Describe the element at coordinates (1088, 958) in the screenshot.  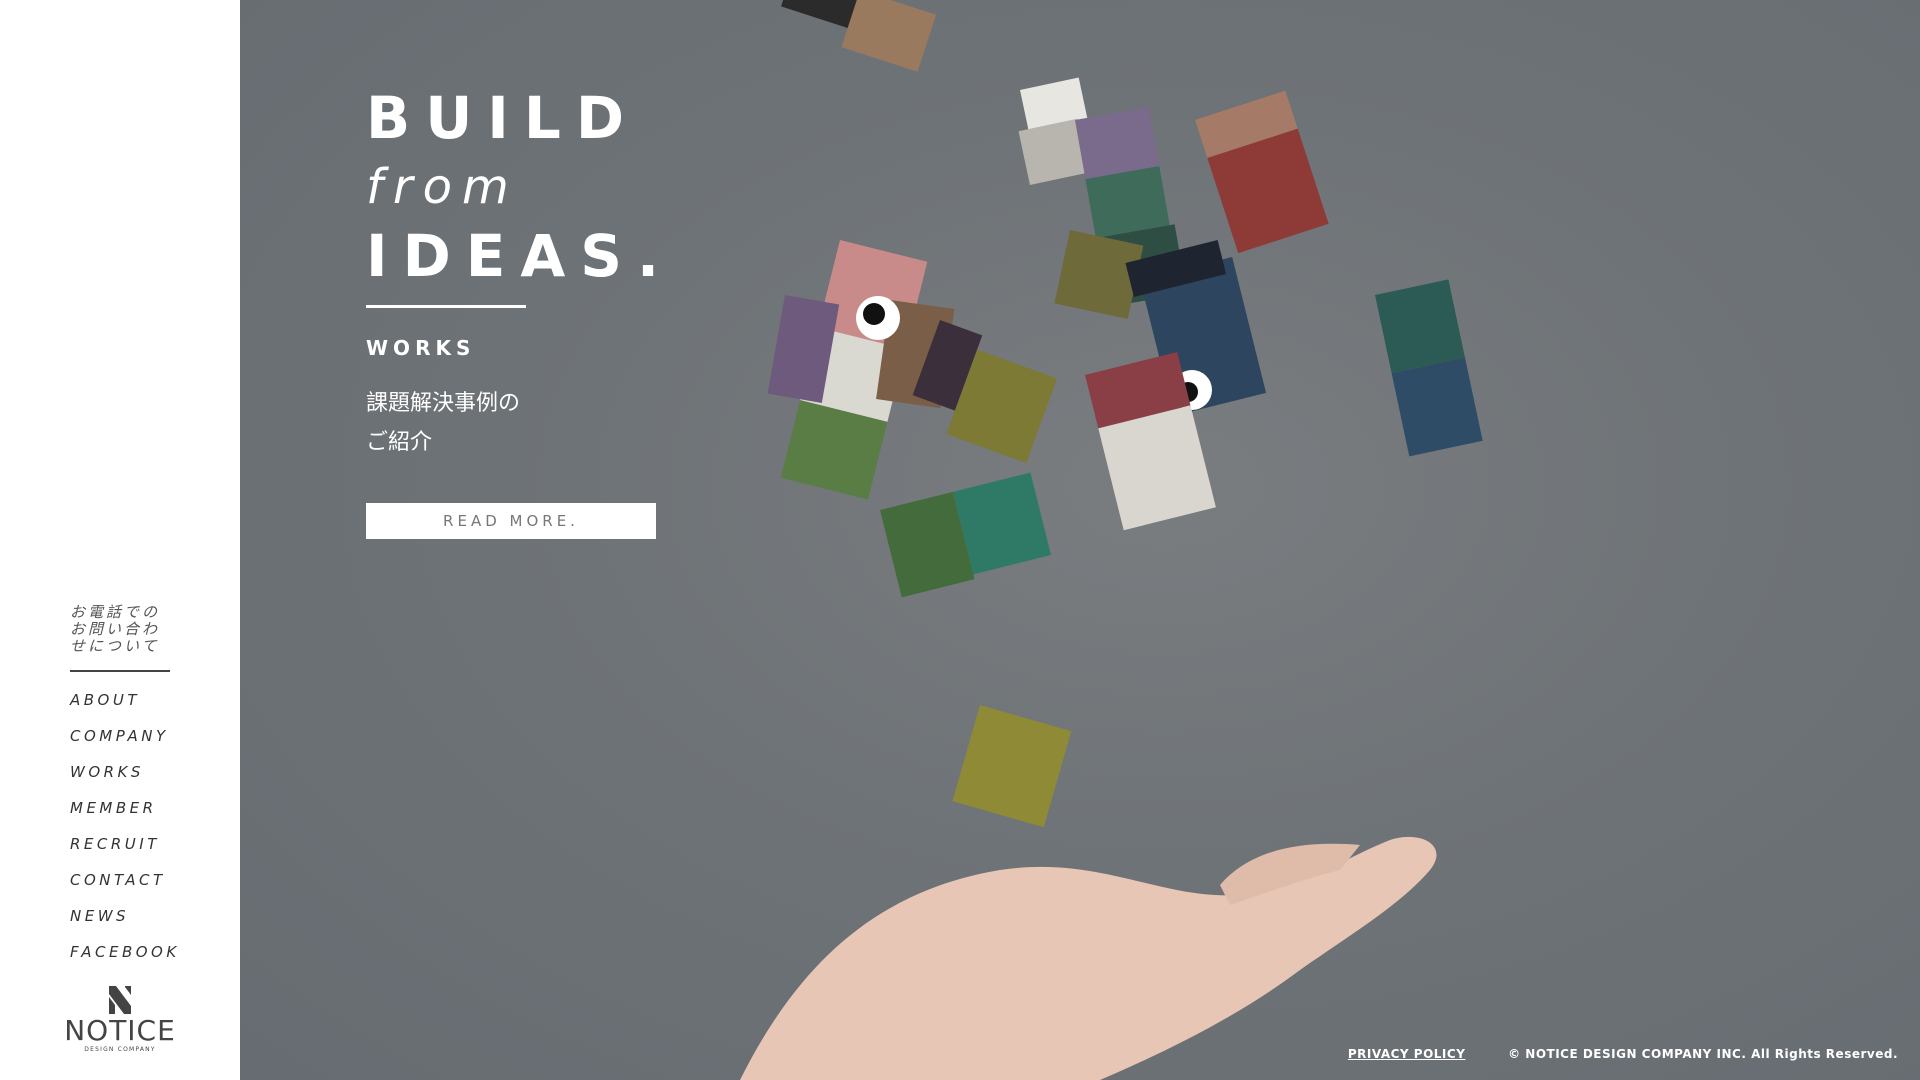
I see `hand` at that location.